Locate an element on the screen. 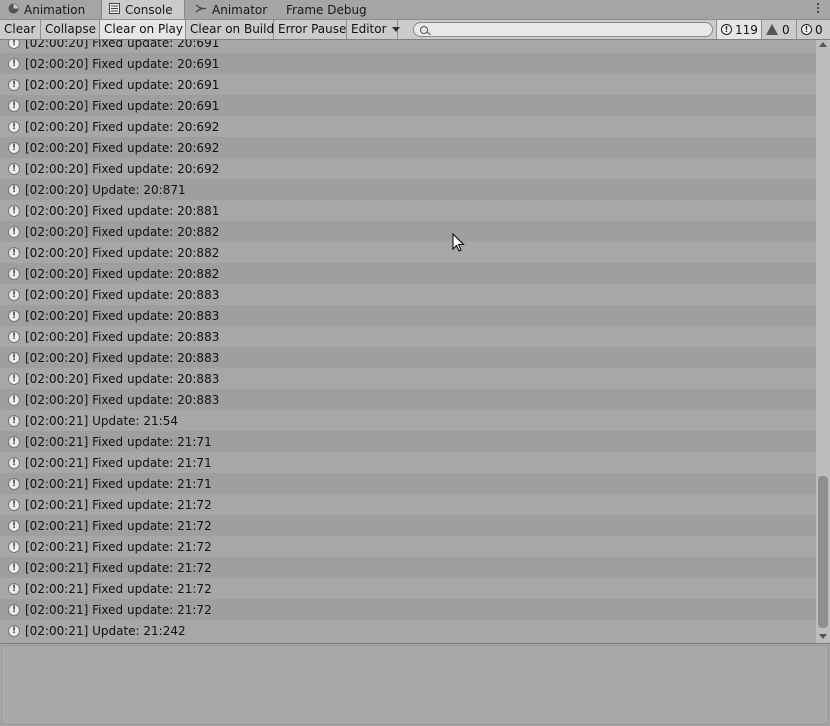  log-entry-text: [02:00:21] Update: 21:242 is located at coordinates (105, 630).